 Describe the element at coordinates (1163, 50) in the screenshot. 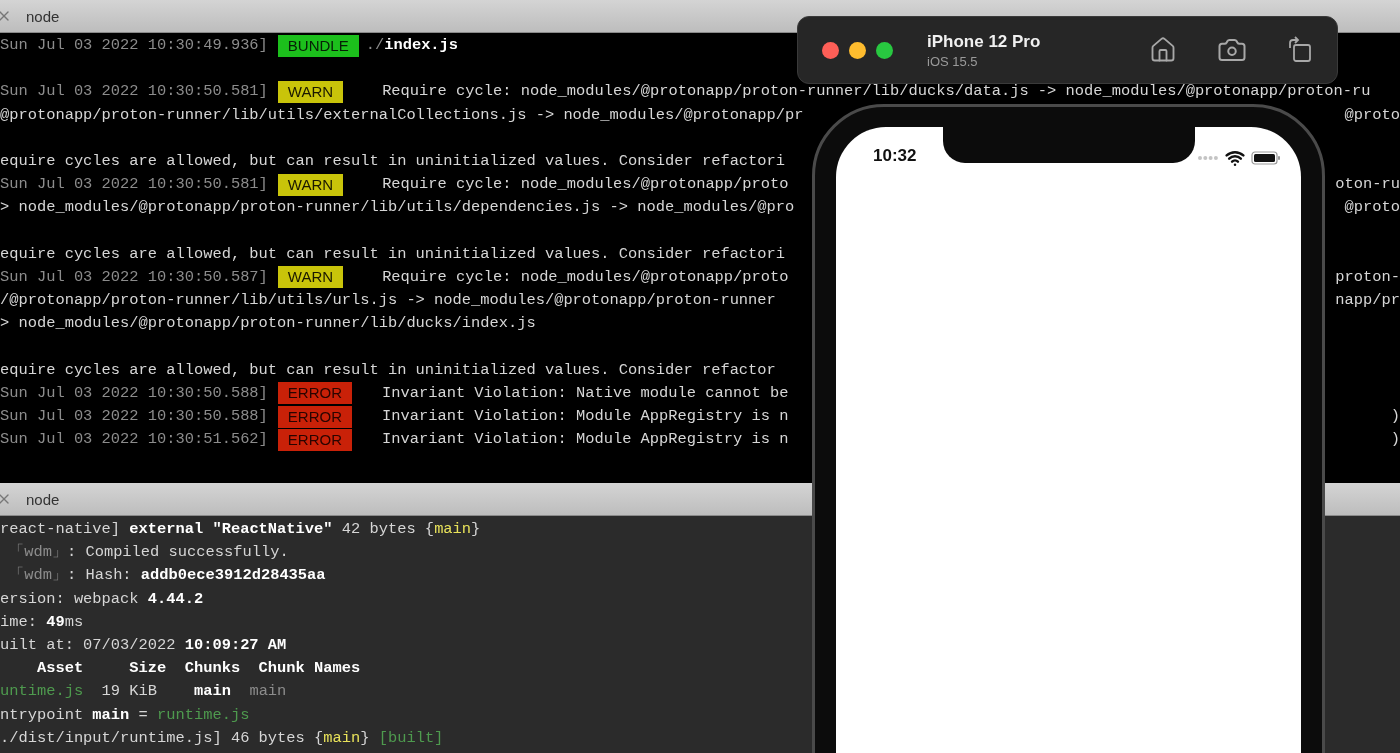

I see `home-icon` at that location.